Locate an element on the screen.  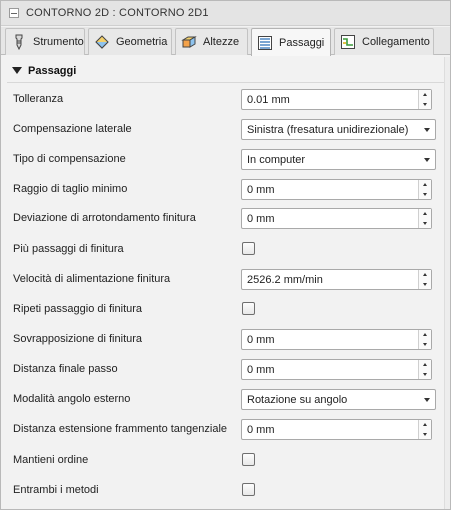
tab-collegamento-label: Collegamento is located at coordinates (396, 42).